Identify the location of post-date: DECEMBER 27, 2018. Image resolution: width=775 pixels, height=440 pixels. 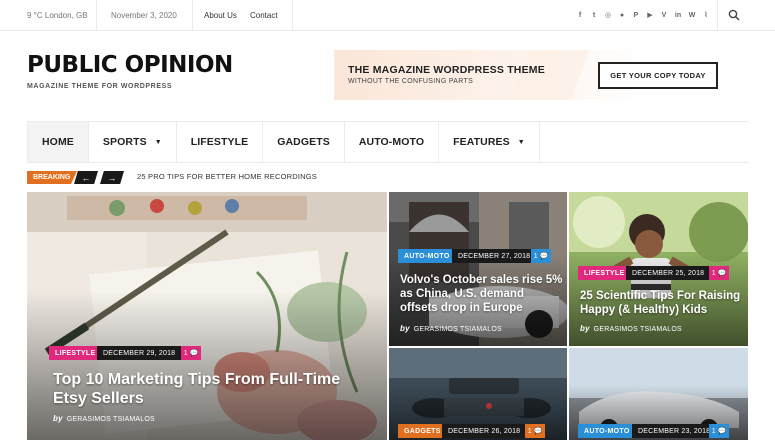
(496, 256).